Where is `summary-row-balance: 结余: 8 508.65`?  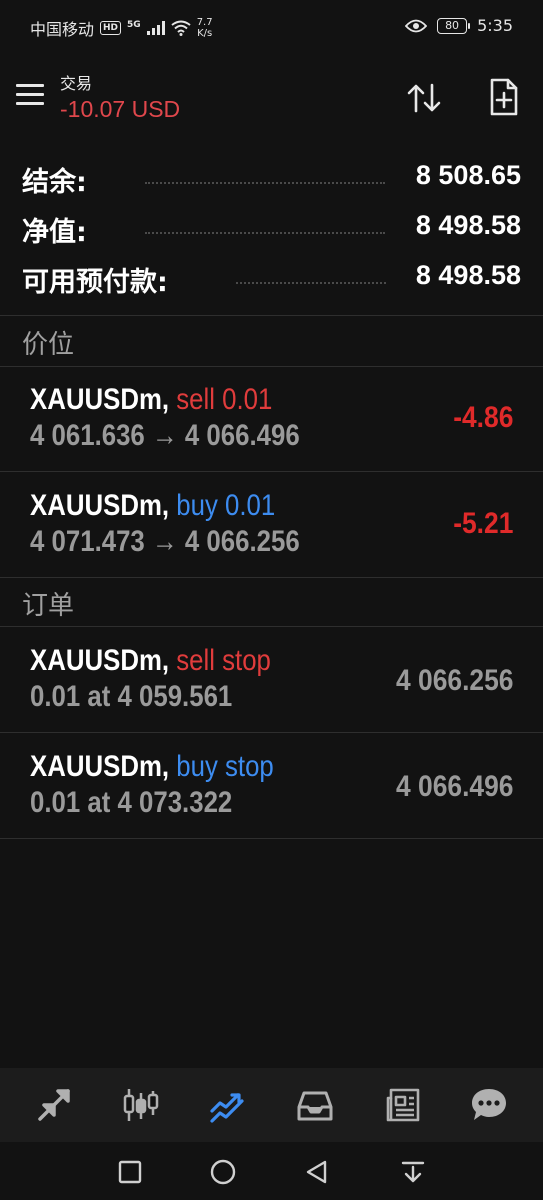 summary-row-balance: 结余: 8 508.65 is located at coordinates (271, 177).